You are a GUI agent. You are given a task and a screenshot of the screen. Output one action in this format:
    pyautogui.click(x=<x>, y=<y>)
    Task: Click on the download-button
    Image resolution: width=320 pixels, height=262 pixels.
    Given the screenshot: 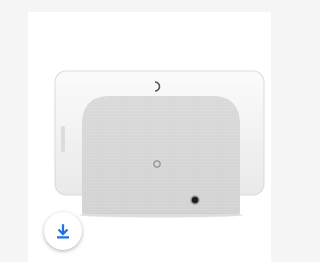 What is the action you would take?
    pyautogui.click(x=63, y=231)
    